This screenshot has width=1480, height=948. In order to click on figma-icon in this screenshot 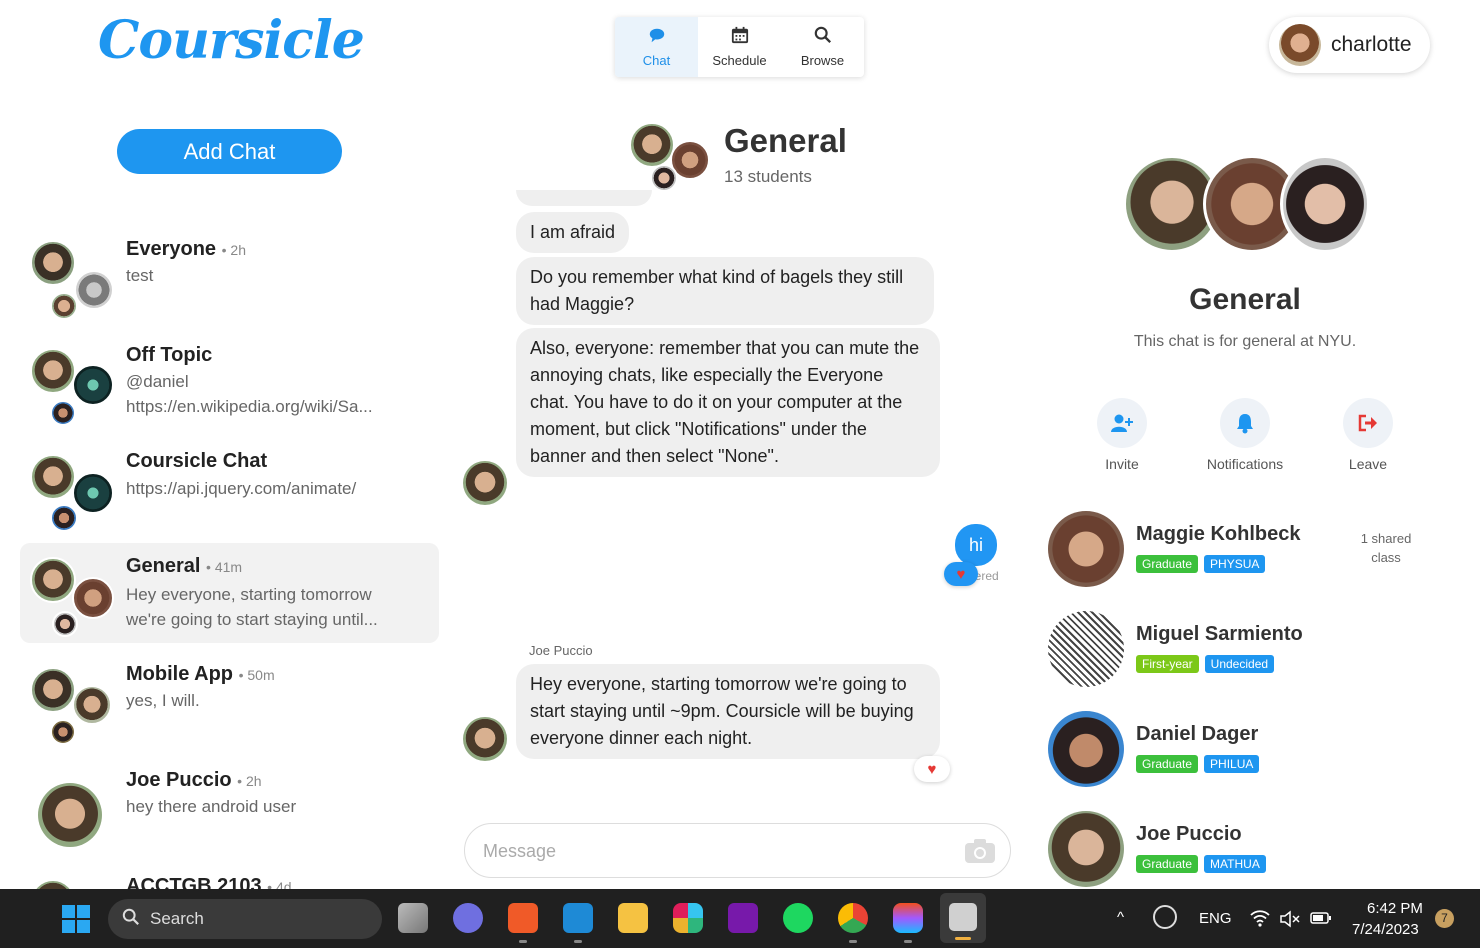, I will do `click(908, 918)`.